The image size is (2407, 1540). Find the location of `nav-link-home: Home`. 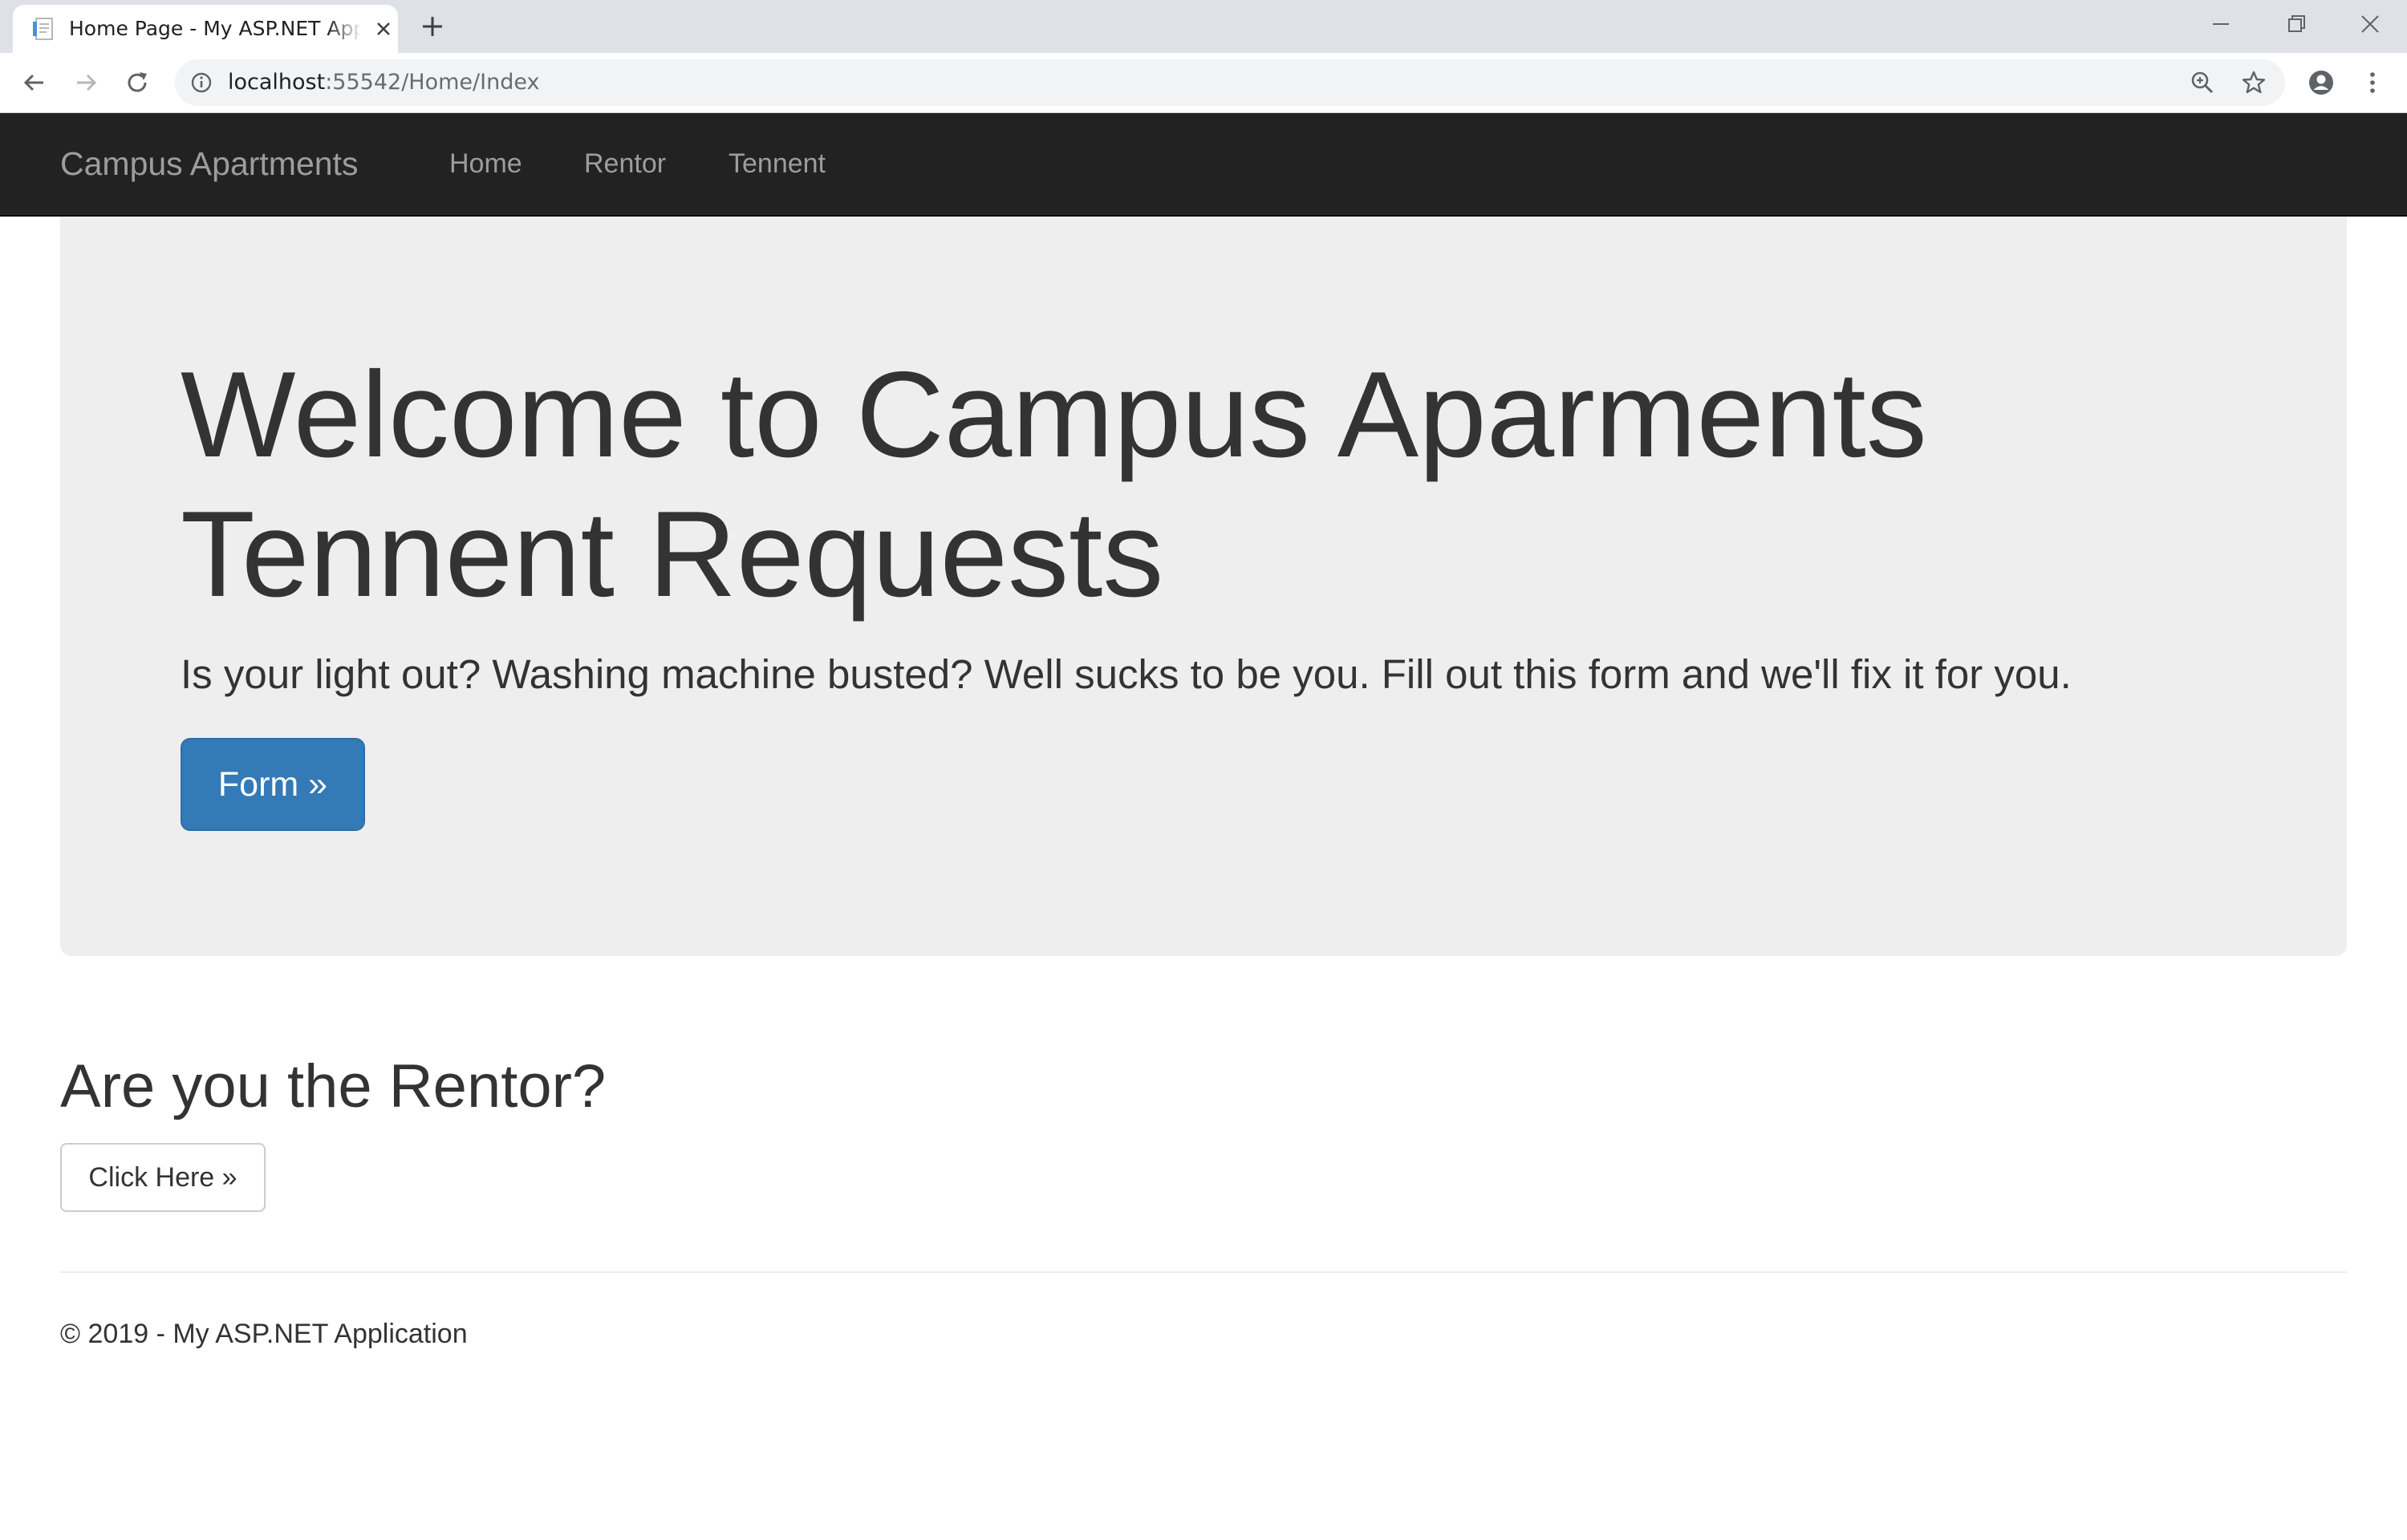

nav-link-home: Home is located at coordinates (486, 164).